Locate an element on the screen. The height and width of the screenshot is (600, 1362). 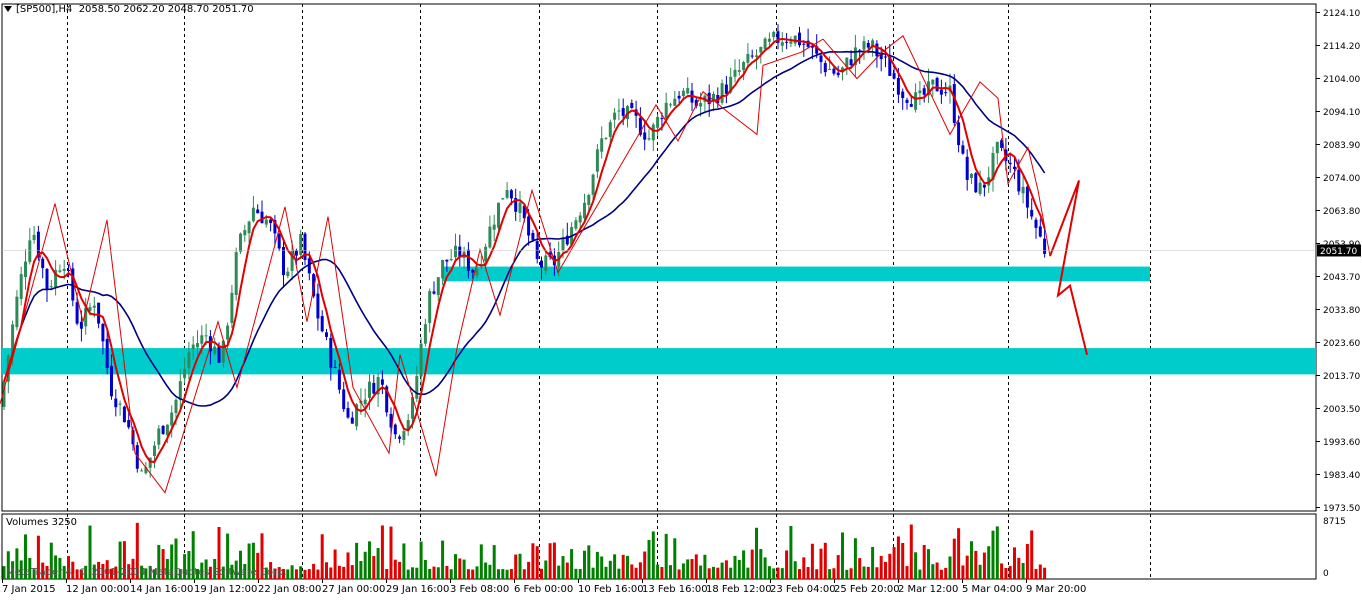
volume-axis-max-label: 8715 is located at coordinates (1334, 522).